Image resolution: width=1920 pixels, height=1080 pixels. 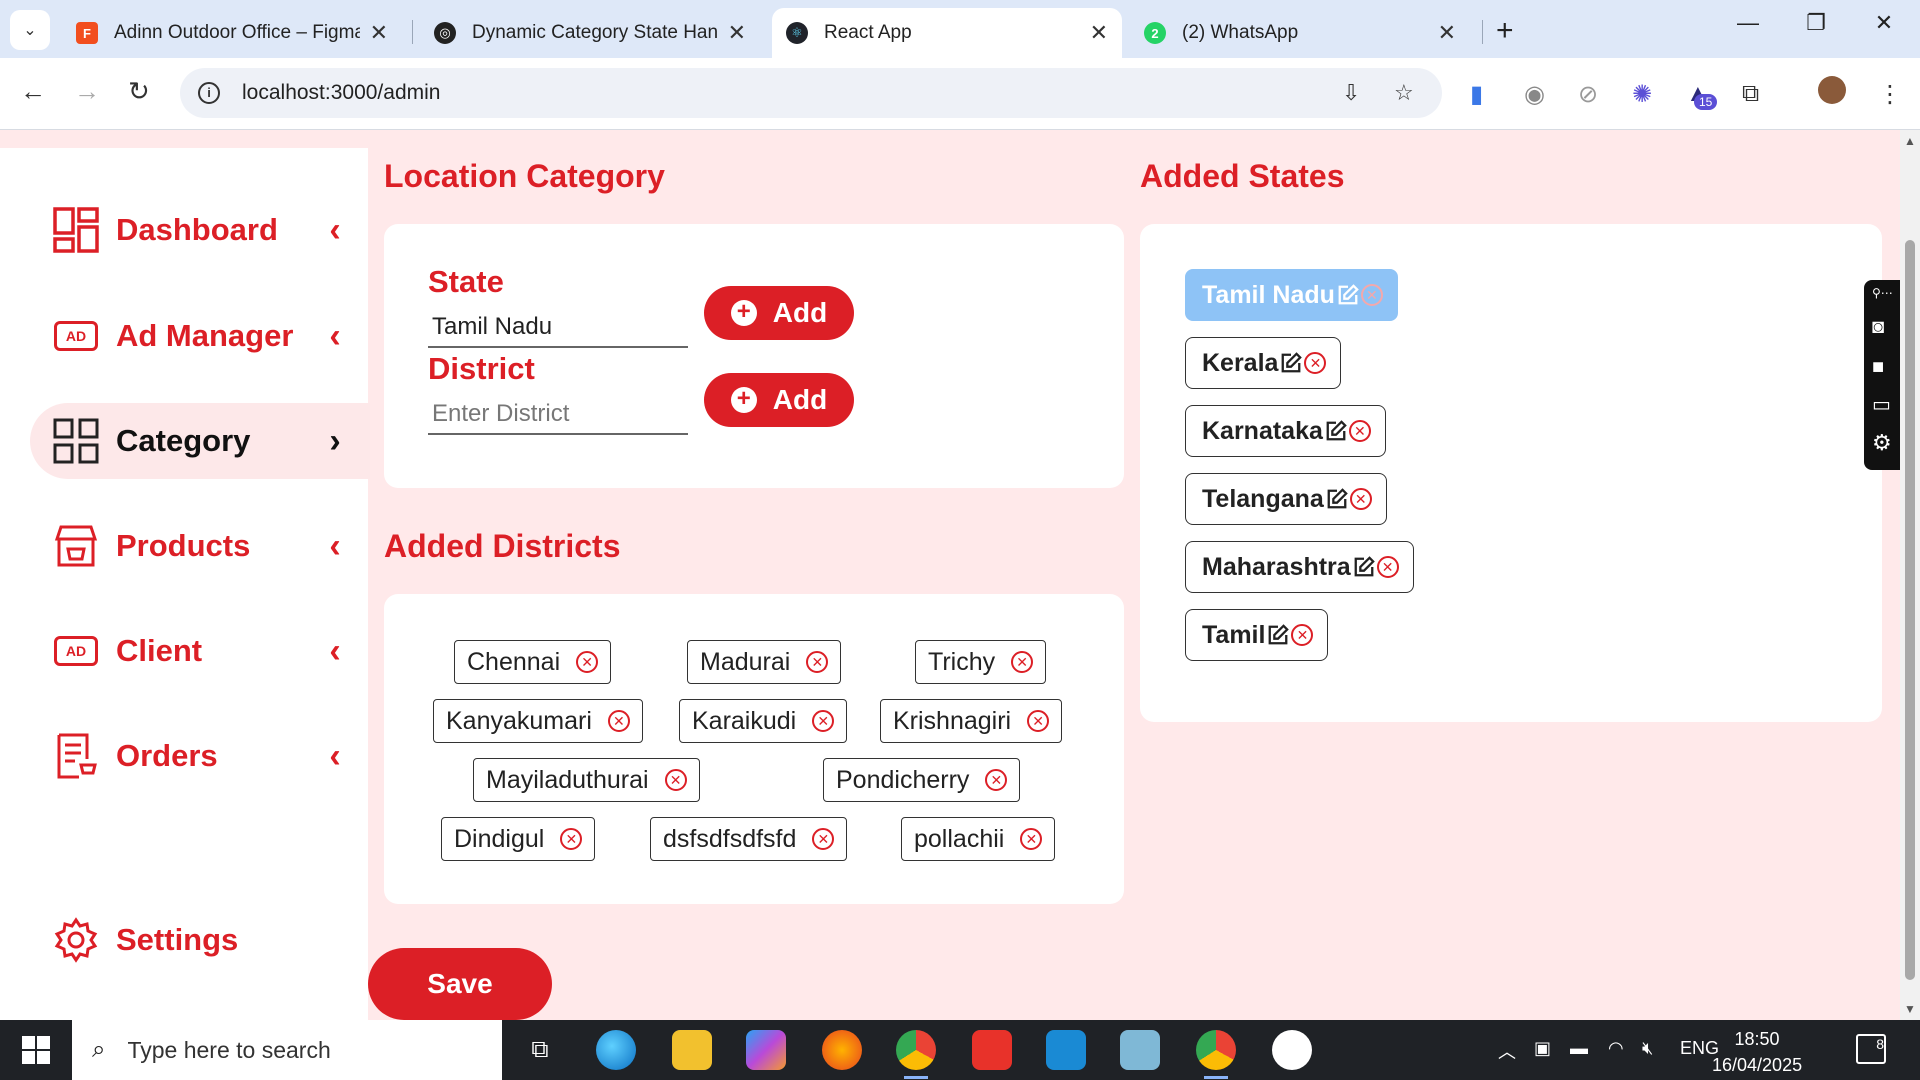 I want to click on meet-now-icon: ▣, so click(x=1542, y=1048).